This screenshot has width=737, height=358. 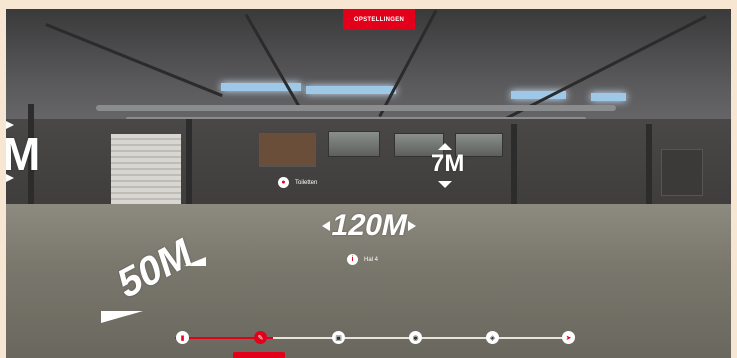 What do you see at coordinates (259, 355) in the screenshot?
I see `active-step-tab` at bounding box center [259, 355].